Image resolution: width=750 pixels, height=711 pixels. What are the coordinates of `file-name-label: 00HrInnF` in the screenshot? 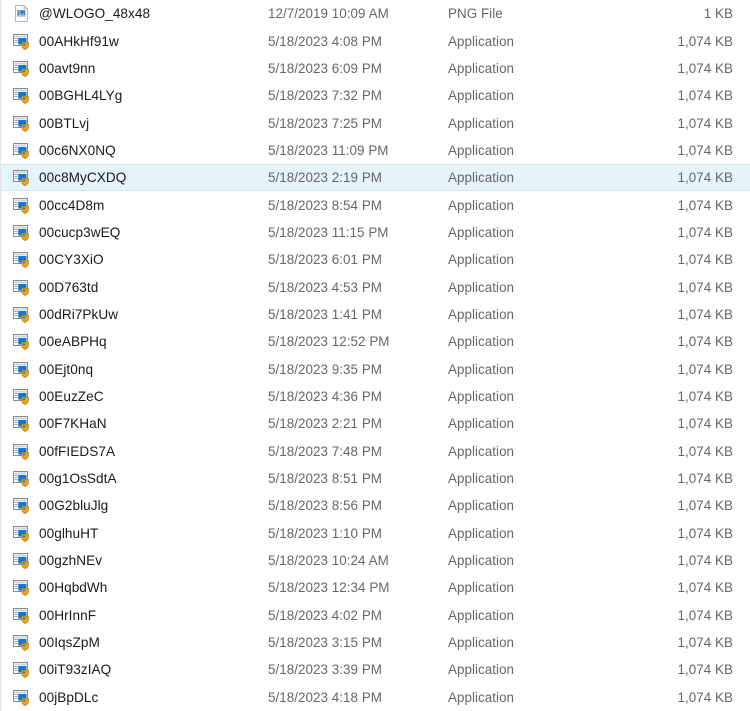 It's located at (68, 615).